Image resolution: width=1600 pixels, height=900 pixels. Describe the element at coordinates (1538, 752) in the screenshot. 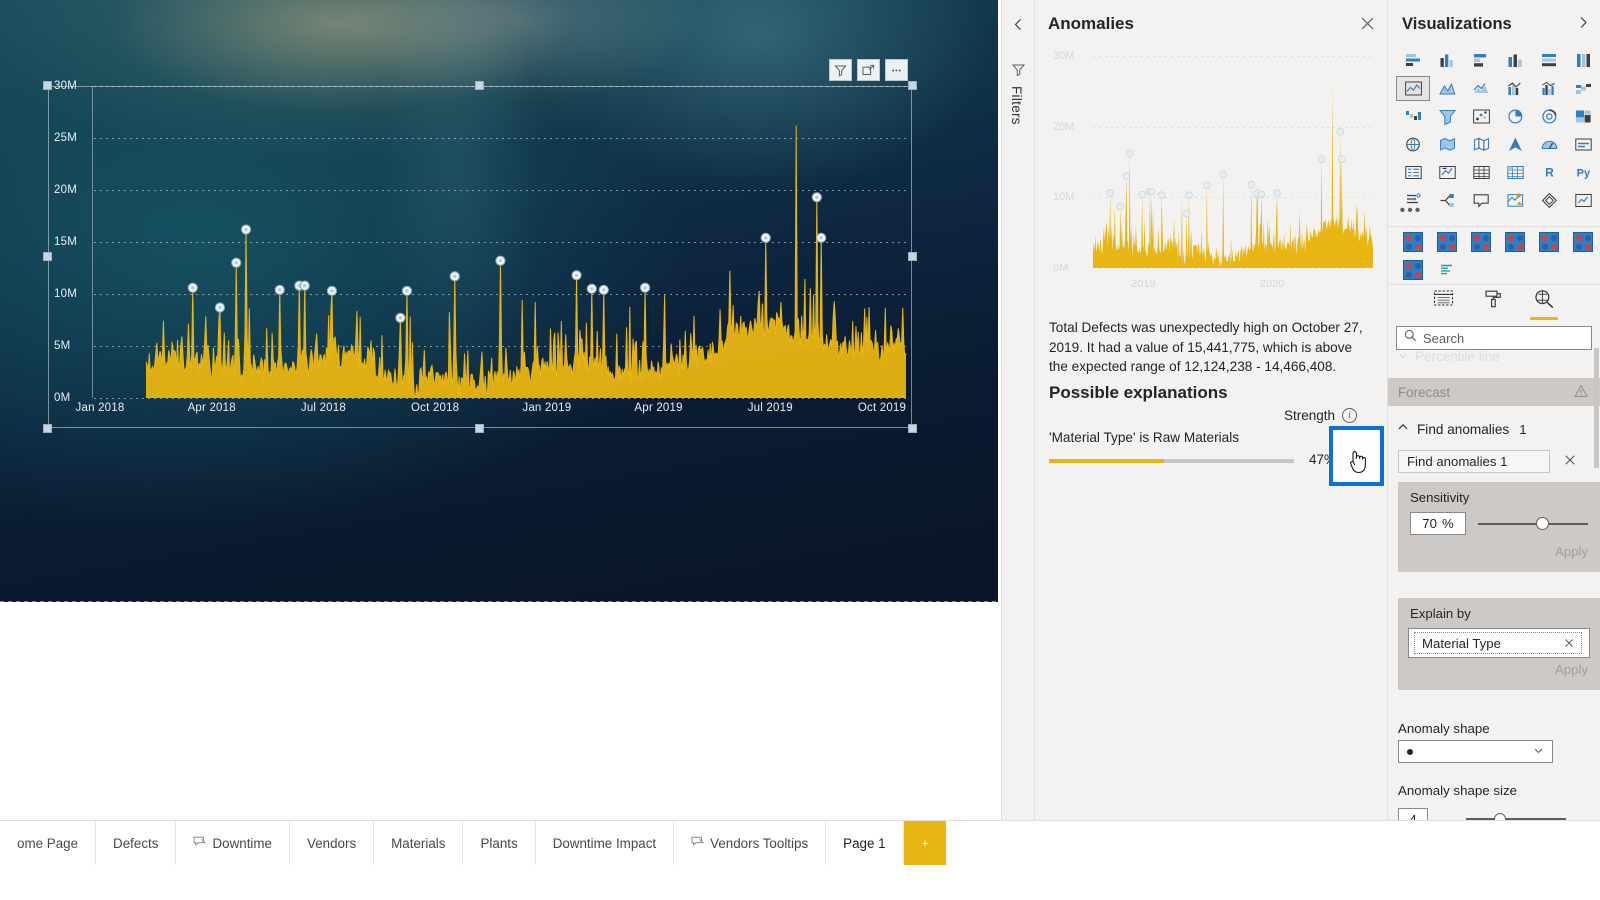

I see `chevron-down-icon` at that location.